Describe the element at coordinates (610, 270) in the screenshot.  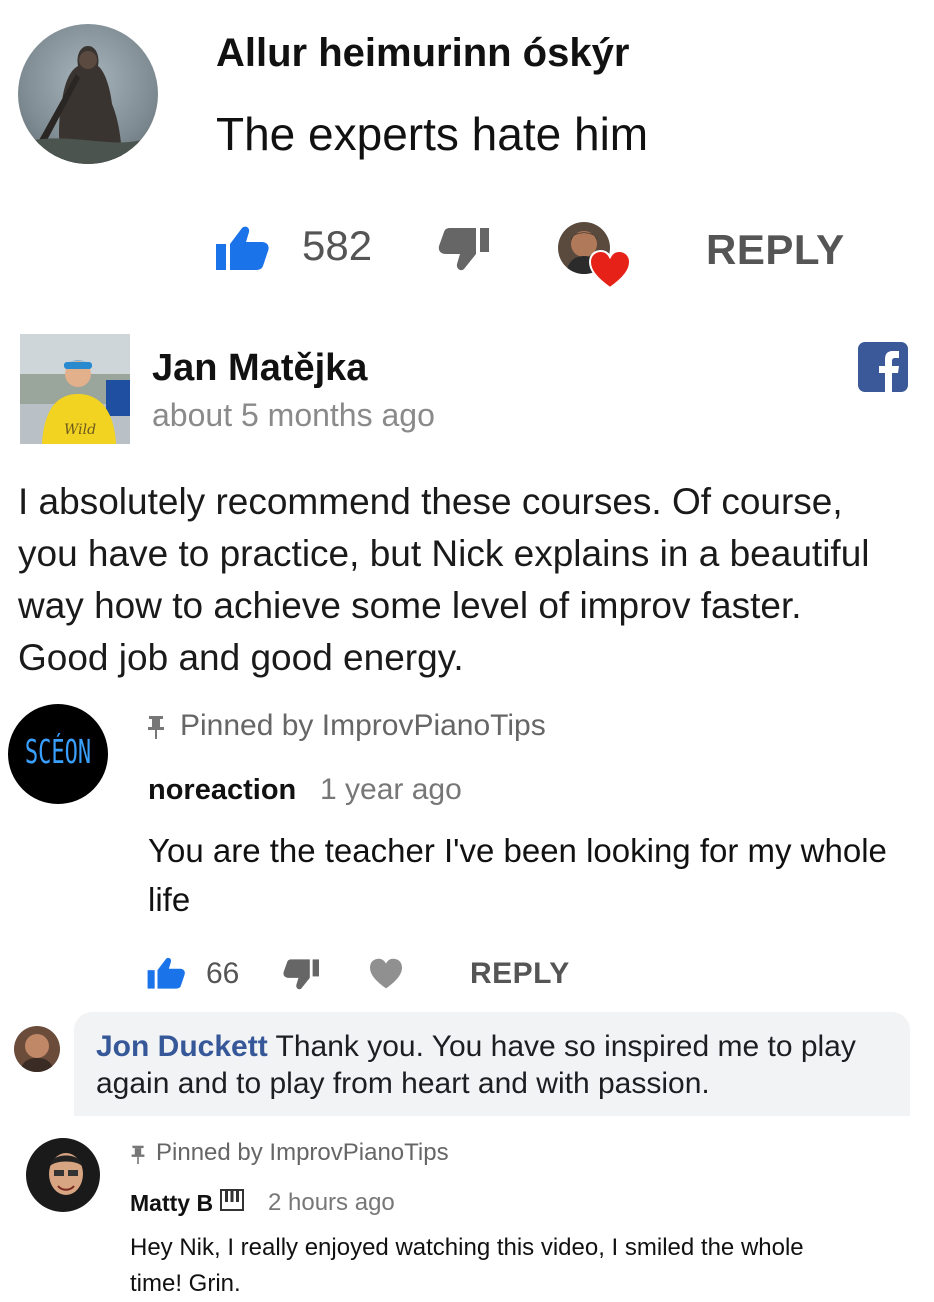
I see `heart-icon` at that location.